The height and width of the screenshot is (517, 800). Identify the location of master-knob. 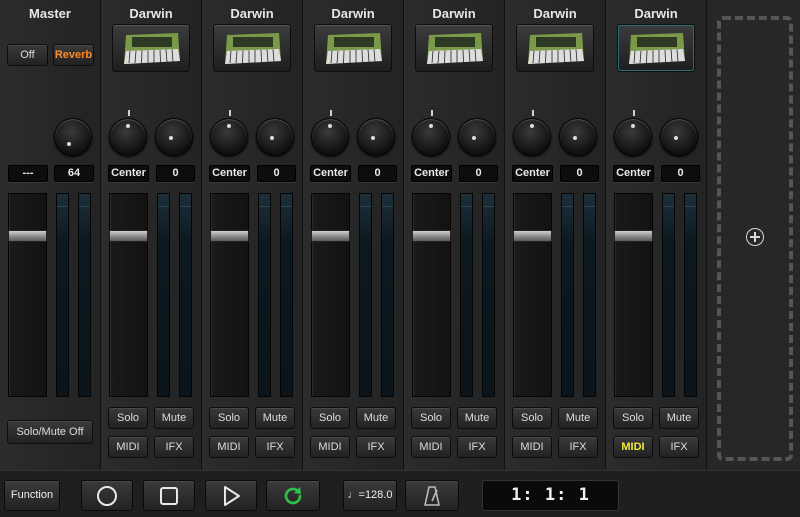
(73, 137).